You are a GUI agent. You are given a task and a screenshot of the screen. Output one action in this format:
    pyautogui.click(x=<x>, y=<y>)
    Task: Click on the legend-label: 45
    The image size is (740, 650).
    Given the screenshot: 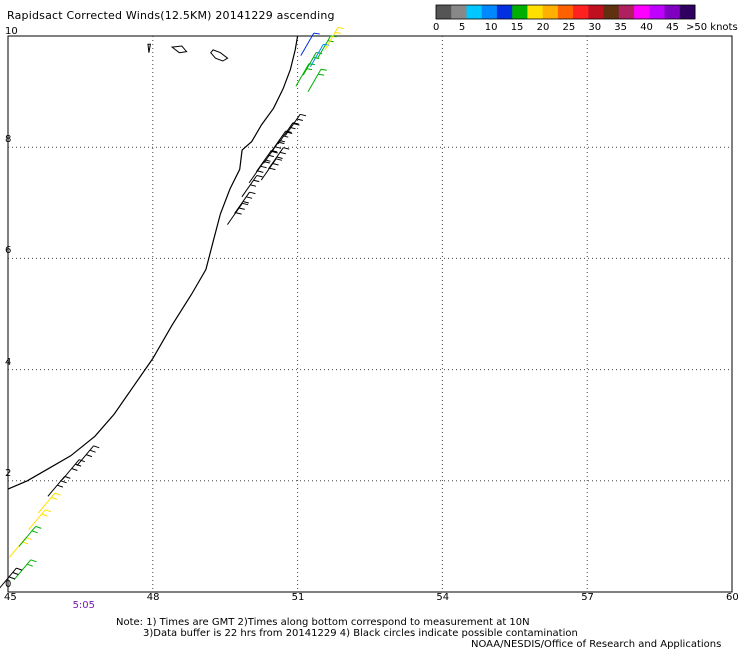 What is the action you would take?
    pyautogui.click(x=672, y=27)
    